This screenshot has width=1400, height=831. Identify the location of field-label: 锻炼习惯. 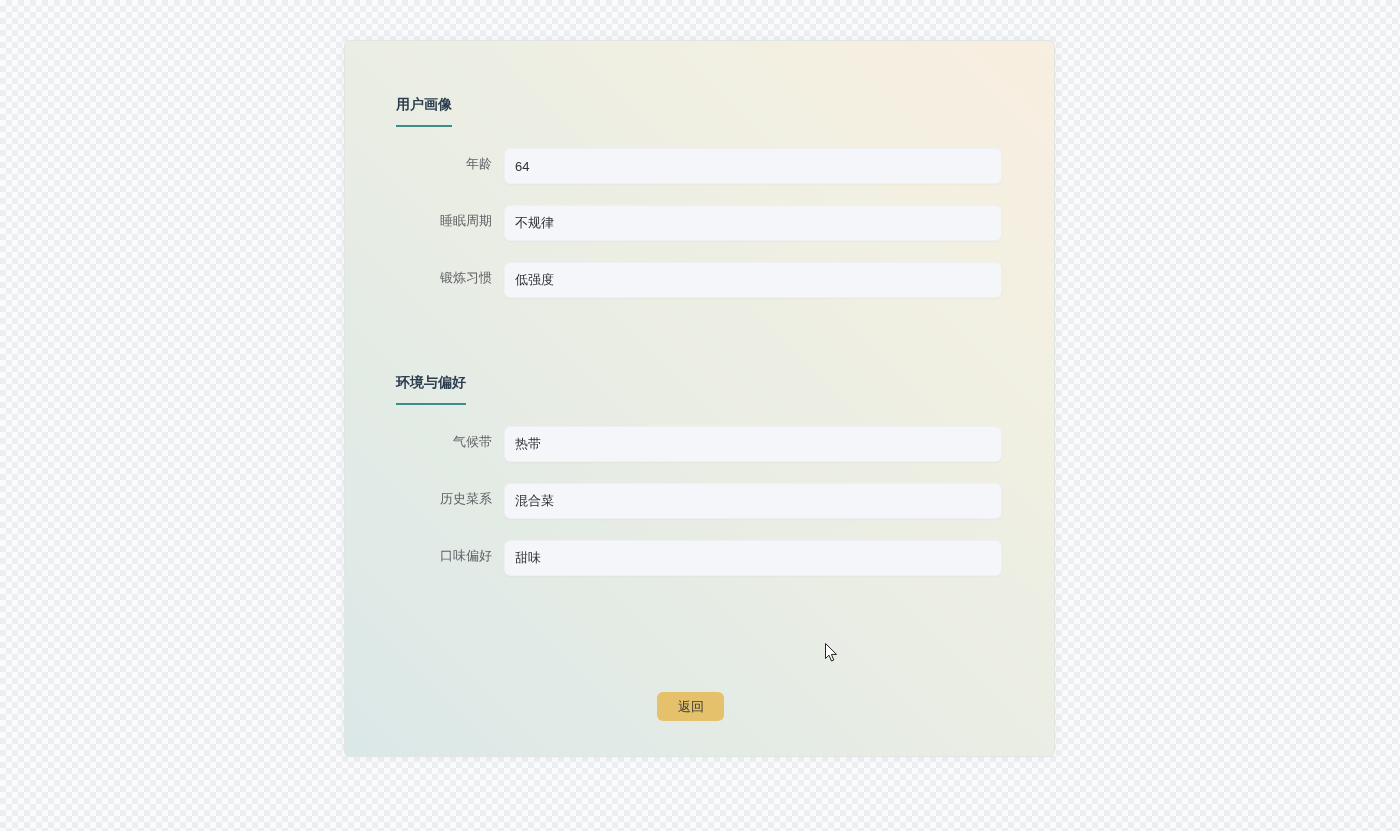
(465, 278).